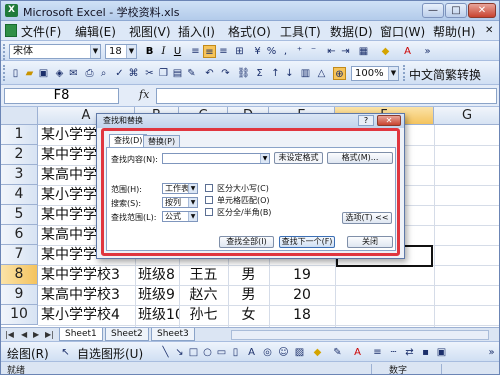  I want to click on decrease-indent-icon: ⇤, so click(331, 51).